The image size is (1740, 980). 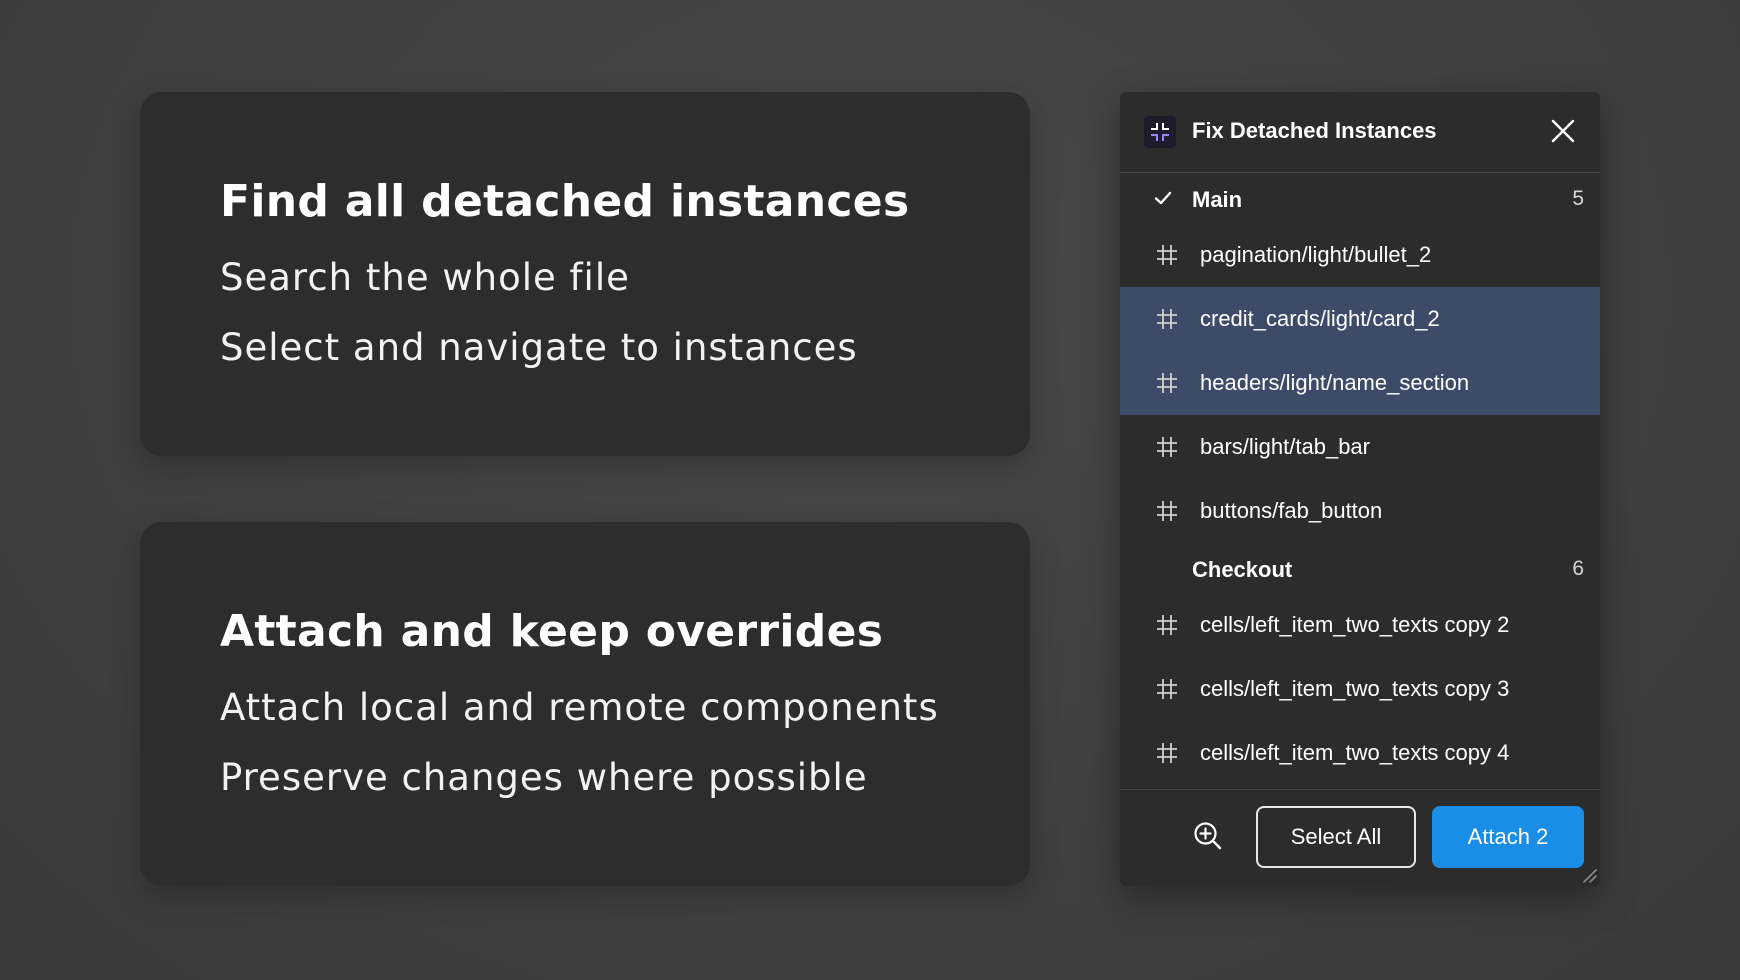 I want to click on list-item: cells/left_item_two_texts copy 3, so click(x=1360, y=689).